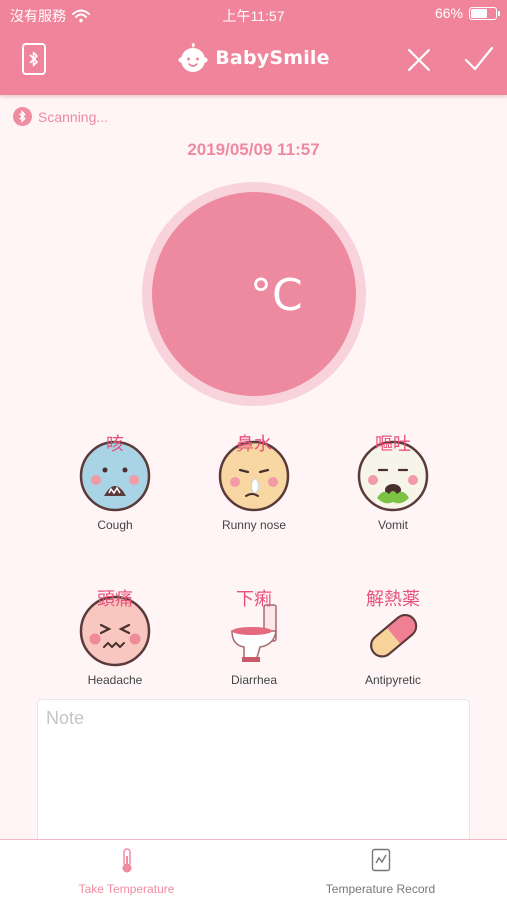 Image resolution: width=507 pixels, height=900 pixels. I want to click on note-input, so click(253, 774).